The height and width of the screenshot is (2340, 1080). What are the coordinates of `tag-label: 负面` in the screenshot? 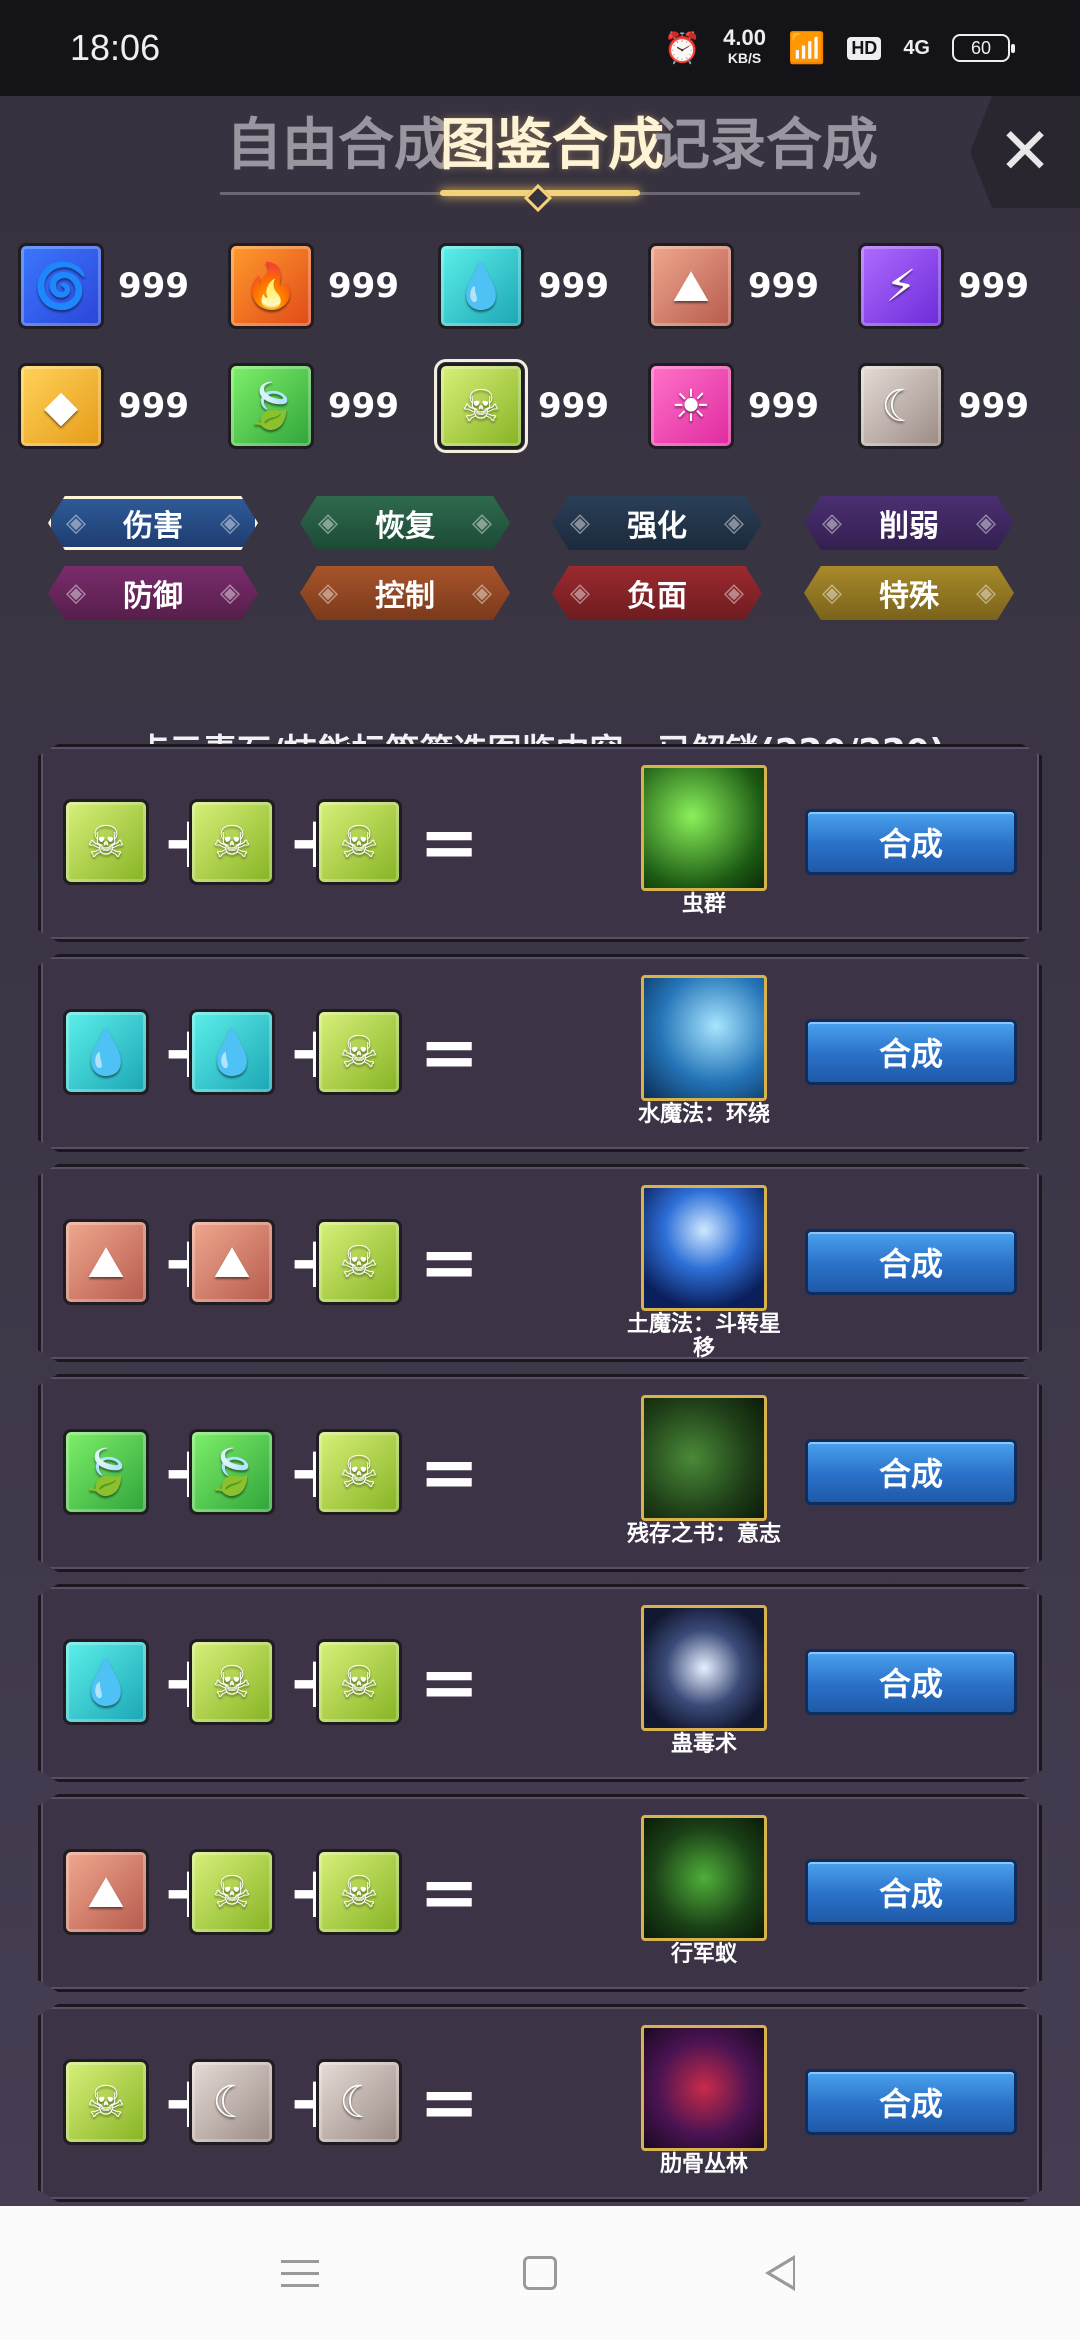 It's located at (657, 596).